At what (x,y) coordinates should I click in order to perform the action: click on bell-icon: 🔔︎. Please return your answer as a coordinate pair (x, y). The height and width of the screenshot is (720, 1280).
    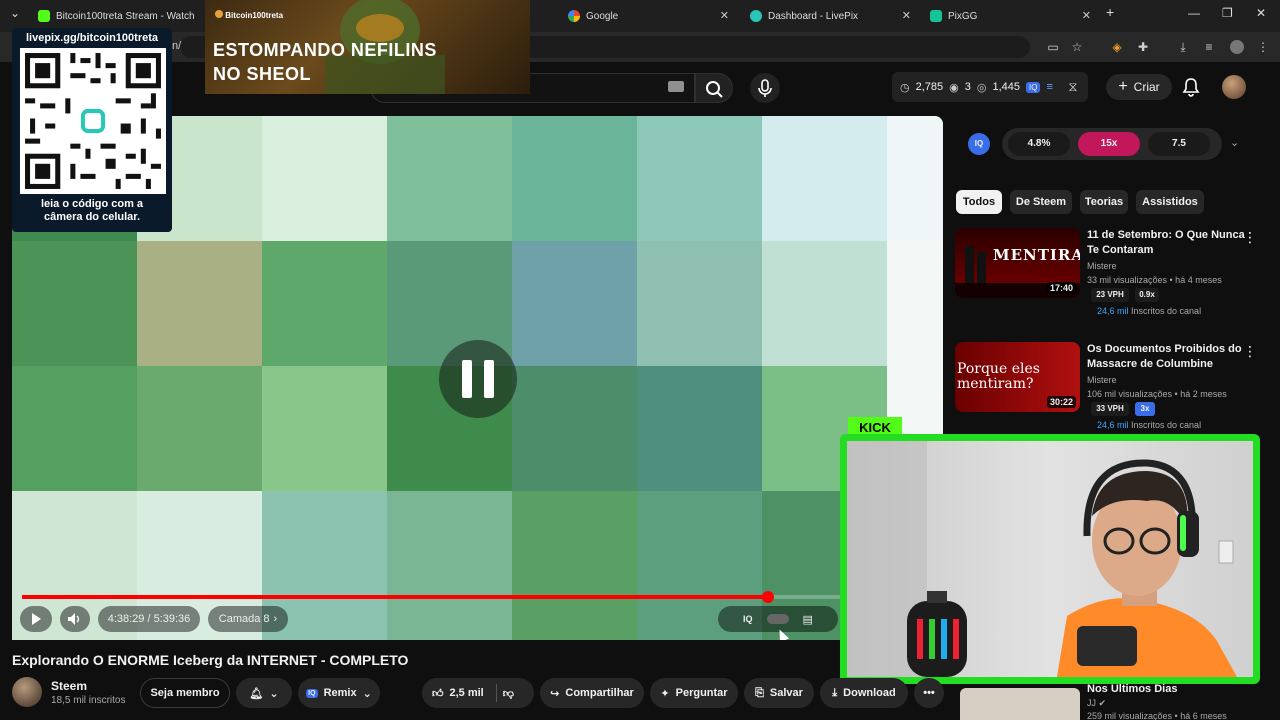
    Looking at the image, I should click on (256, 693).